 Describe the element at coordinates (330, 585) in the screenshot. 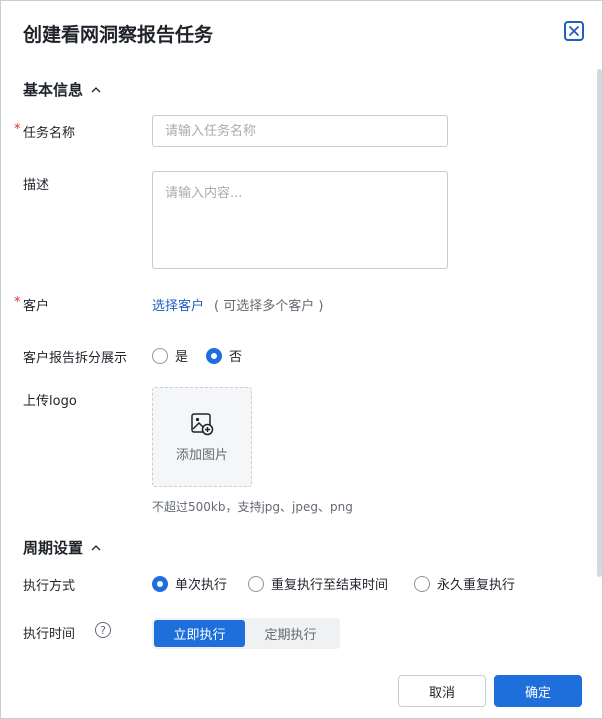

I see `radio-label: 重复执行至结束时间` at that location.